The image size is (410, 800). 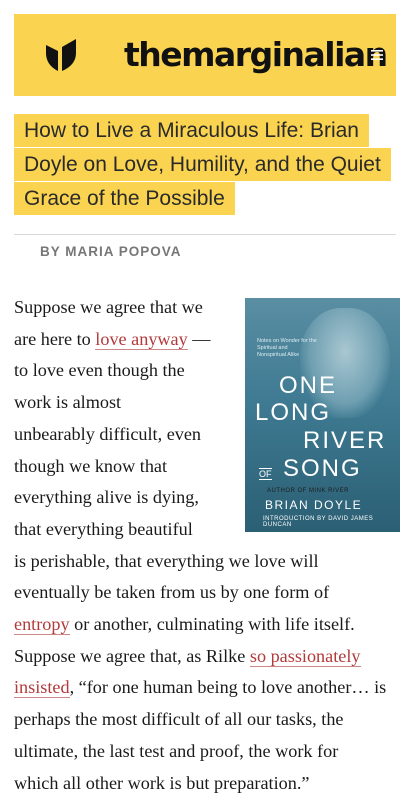 I want to click on body-line: though we know that, so click(x=91, y=465).